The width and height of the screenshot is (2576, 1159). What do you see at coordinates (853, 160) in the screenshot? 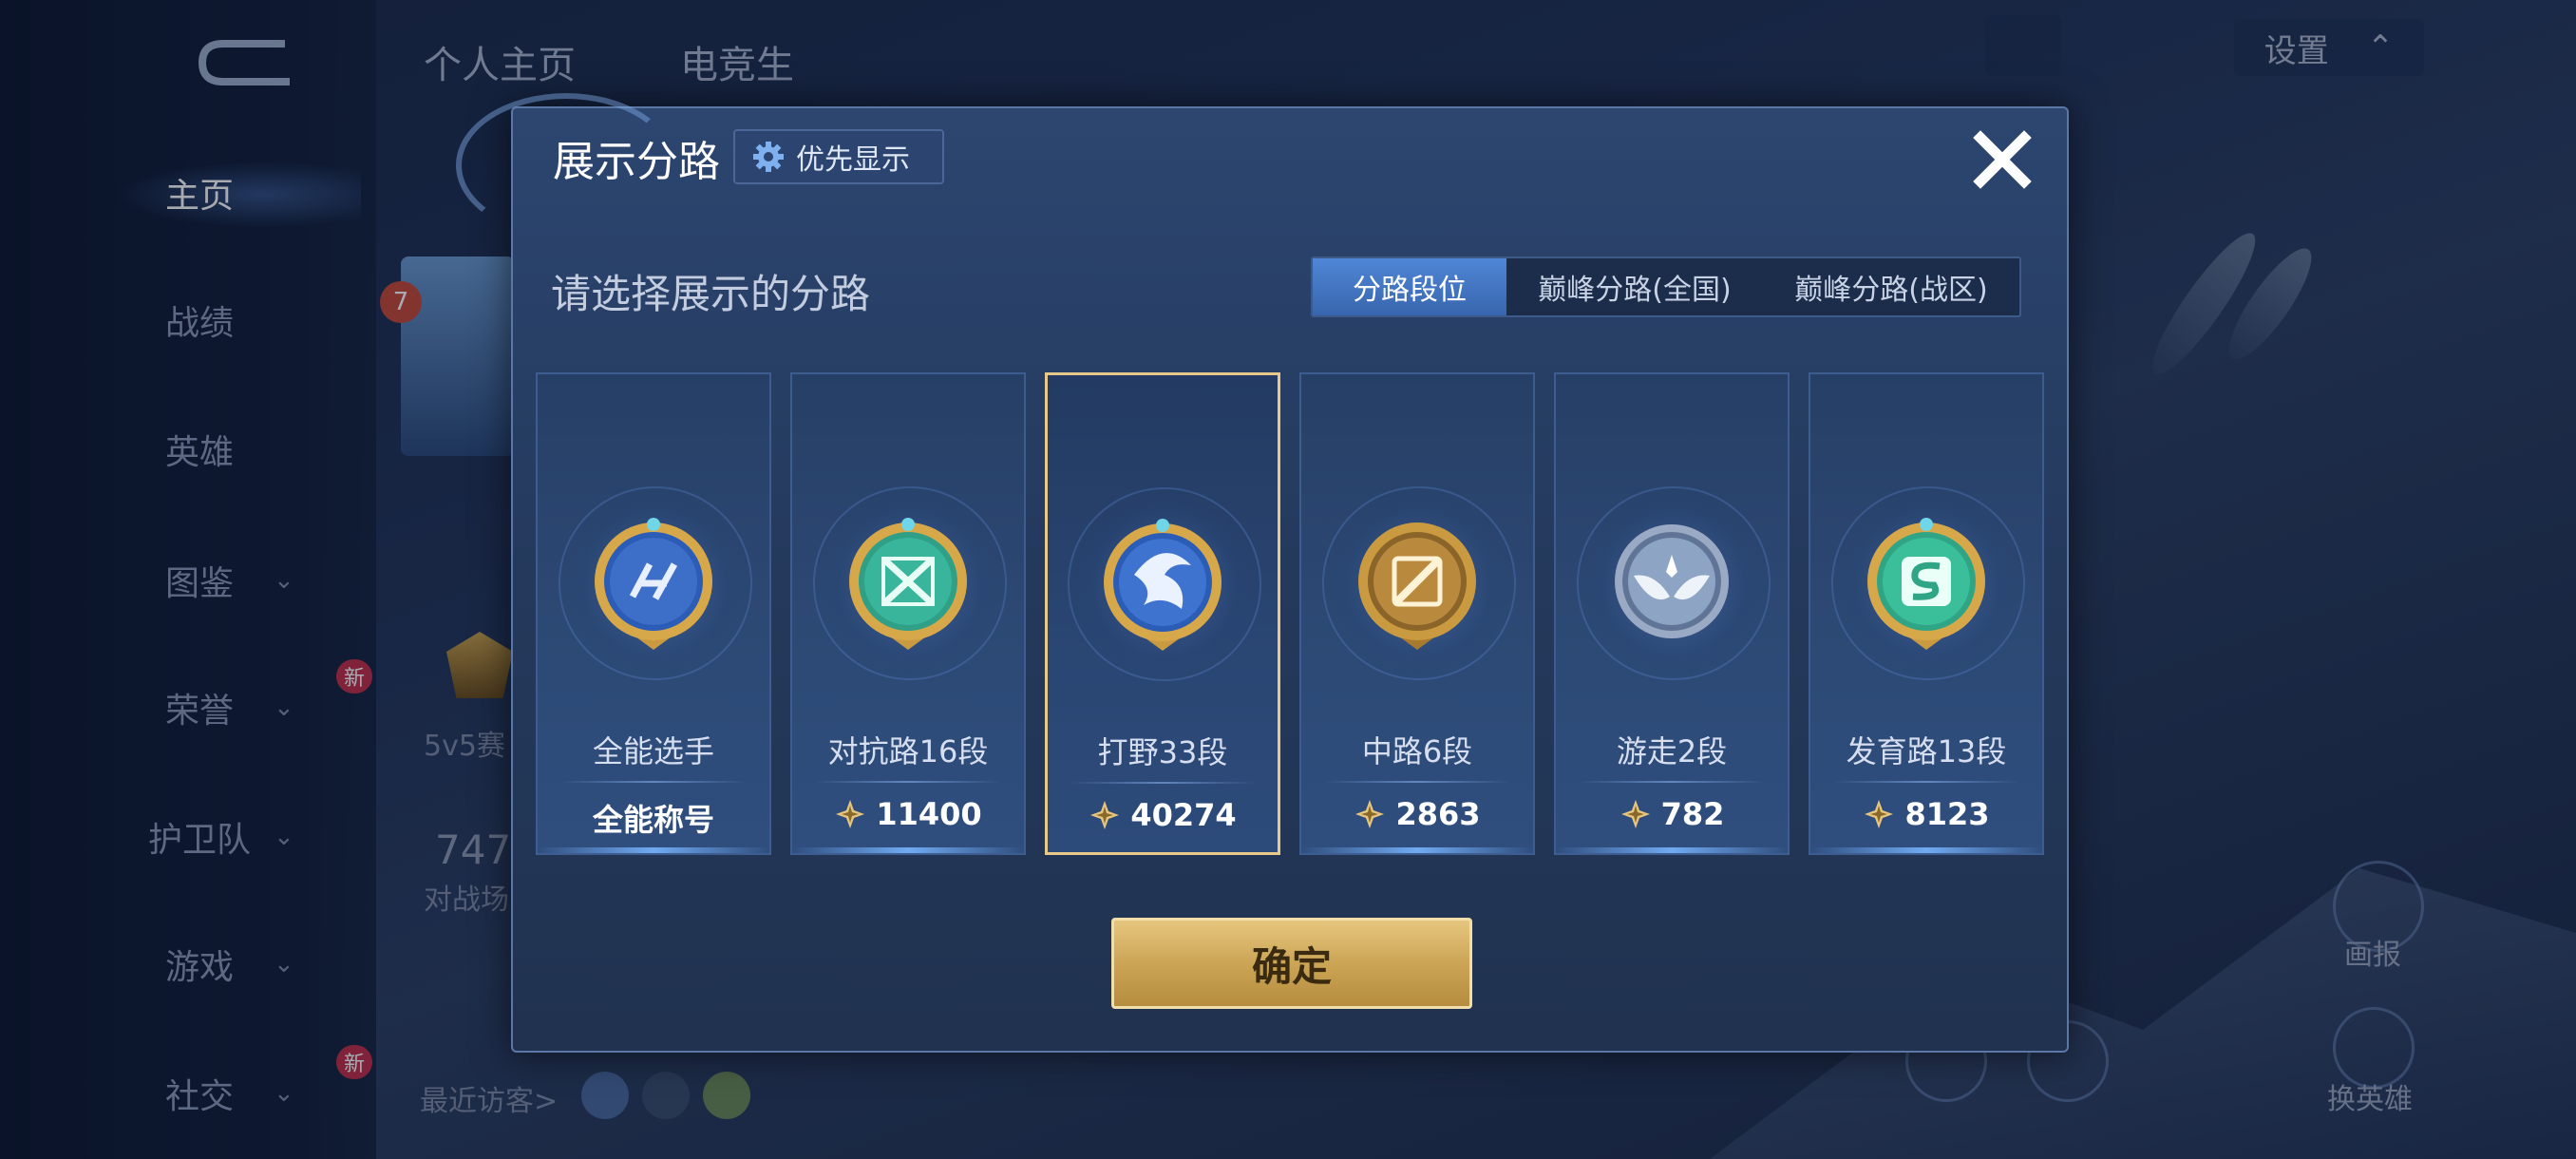
I see `priority-label: 优先显示` at bounding box center [853, 160].